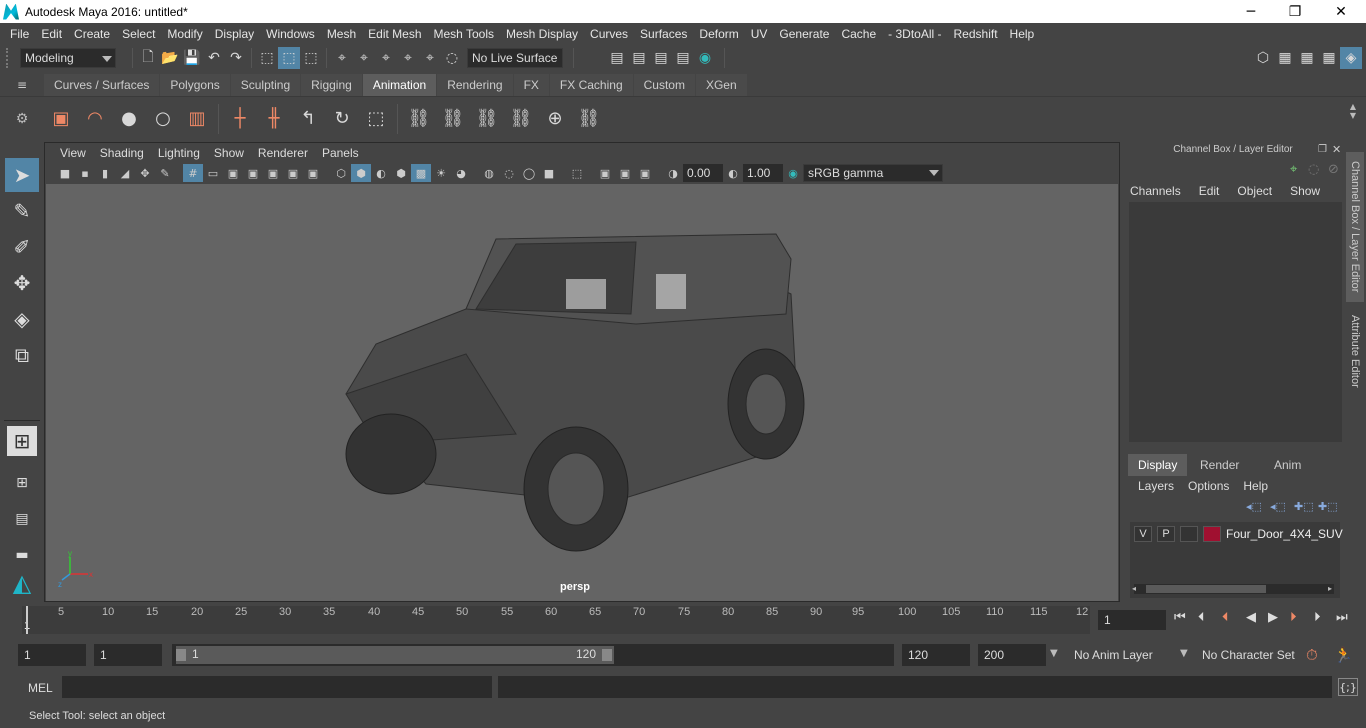 This screenshot has height=728, width=1366. I want to click on cancel-icon: ⊘, so click(1333, 169).